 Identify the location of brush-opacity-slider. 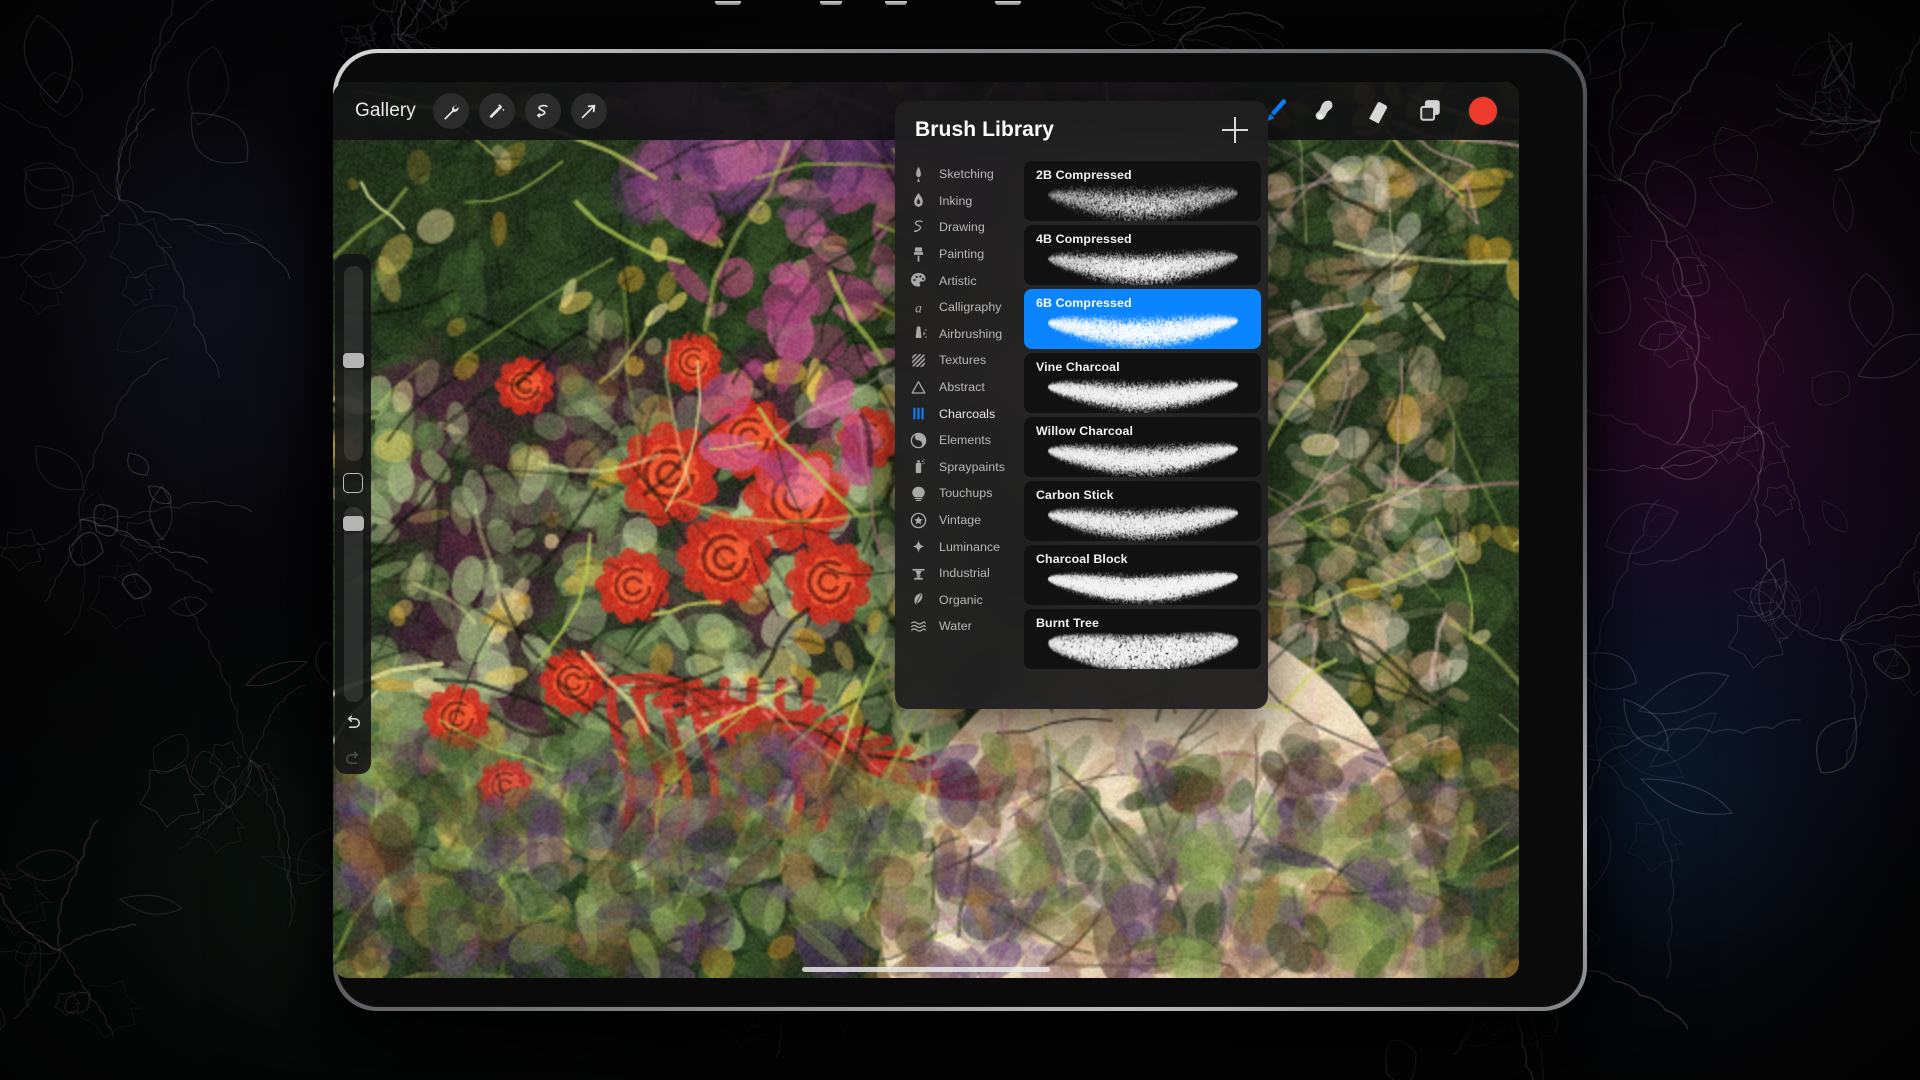
(353, 605).